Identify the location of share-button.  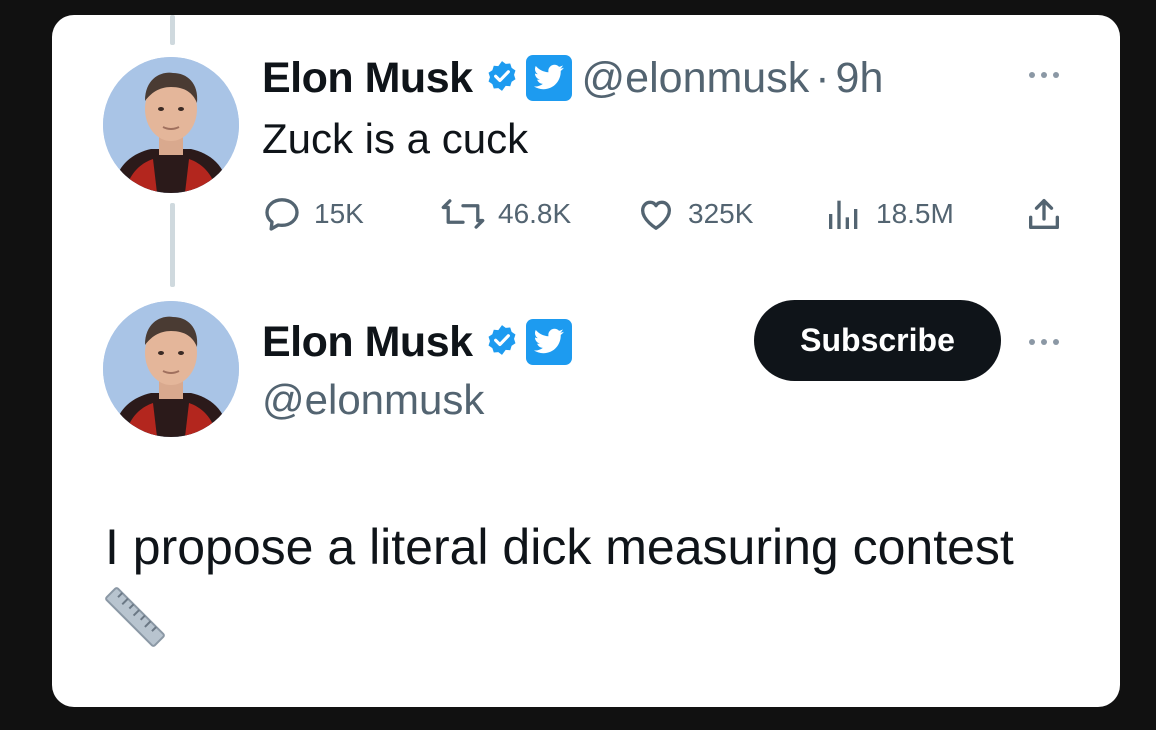
(1044, 214).